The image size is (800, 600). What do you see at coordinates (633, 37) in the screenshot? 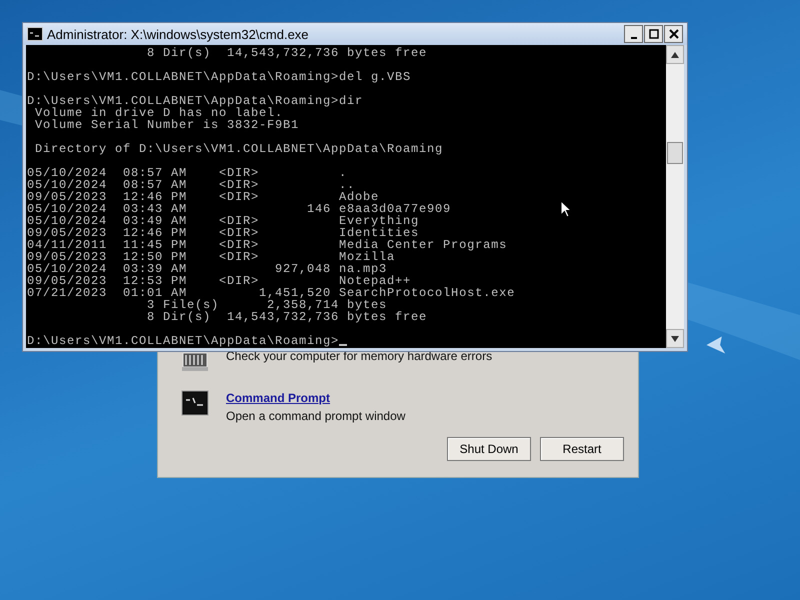
I see `minimize-icon` at bounding box center [633, 37].